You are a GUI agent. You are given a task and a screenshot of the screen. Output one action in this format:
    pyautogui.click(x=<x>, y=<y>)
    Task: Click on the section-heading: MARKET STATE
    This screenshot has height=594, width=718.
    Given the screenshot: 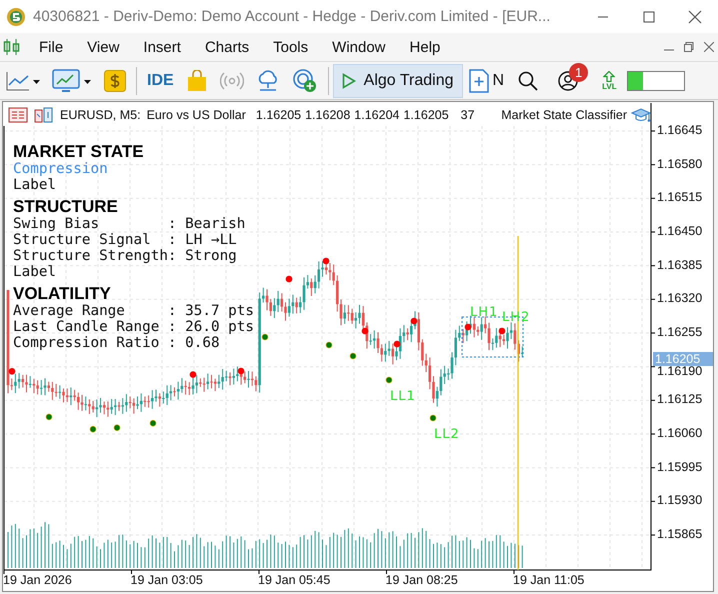 What is the action you would take?
    pyautogui.click(x=78, y=152)
    